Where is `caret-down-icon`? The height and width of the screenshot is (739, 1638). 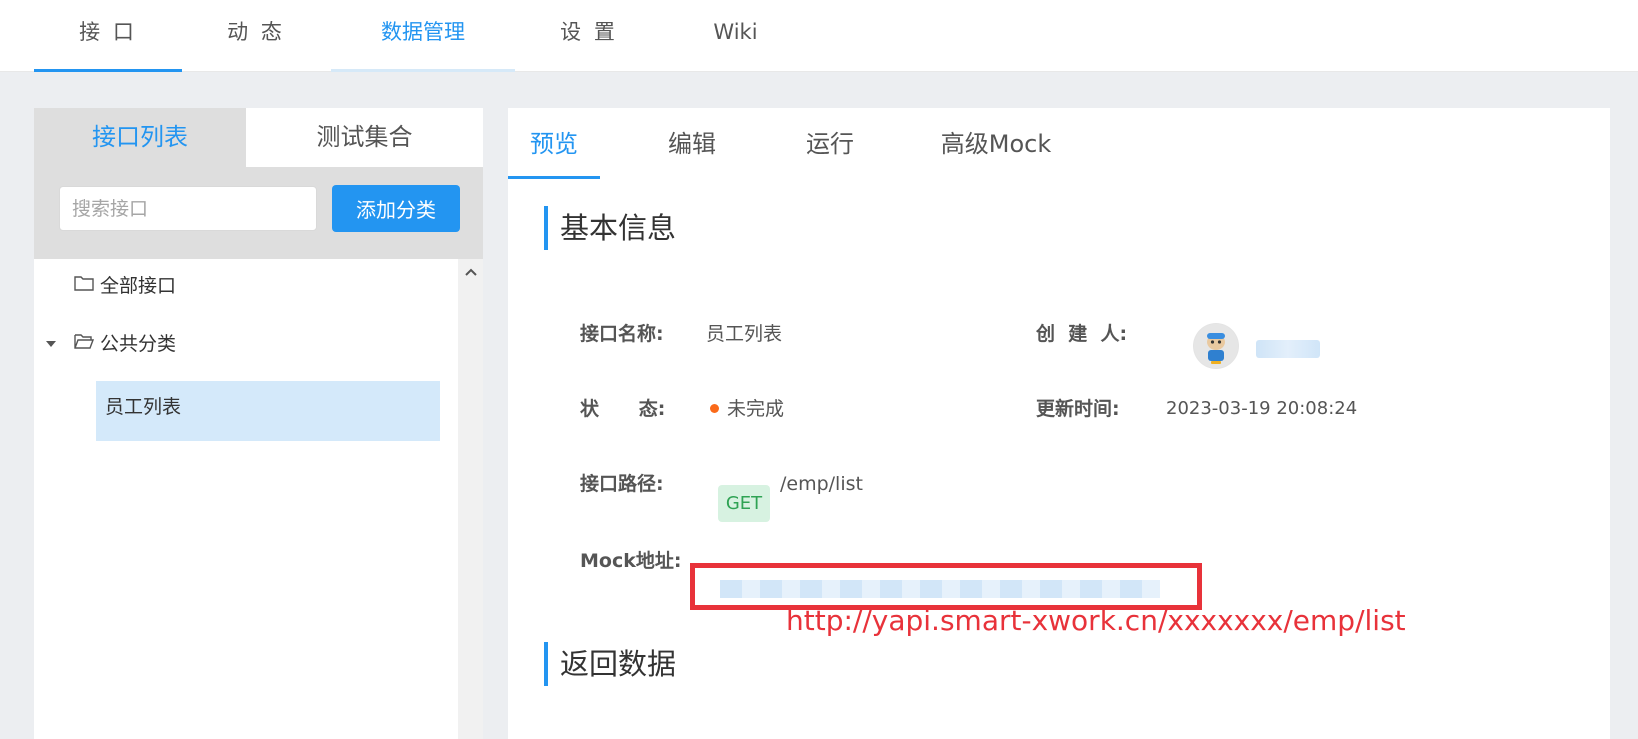 caret-down-icon is located at coordinates (51, 344).